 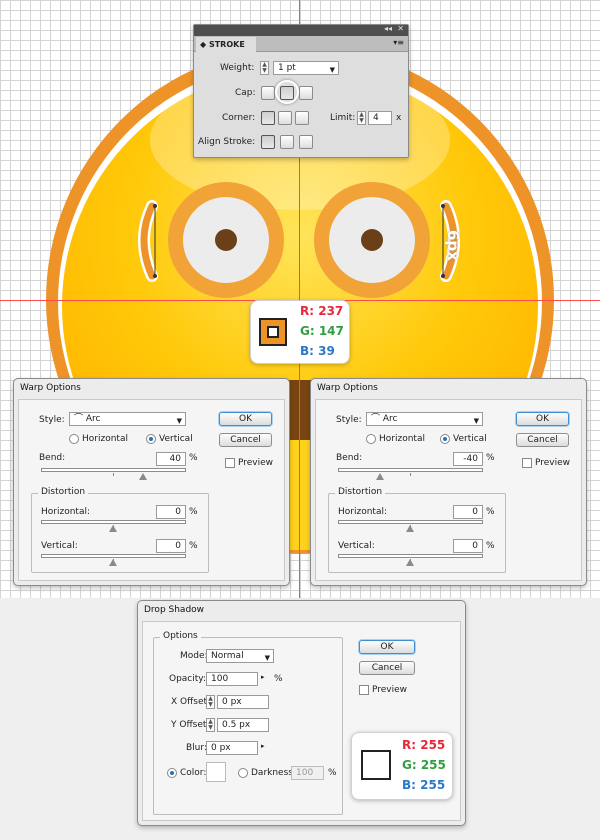 I want to click on blue-value: B: 39, so click(x=317, y=351).